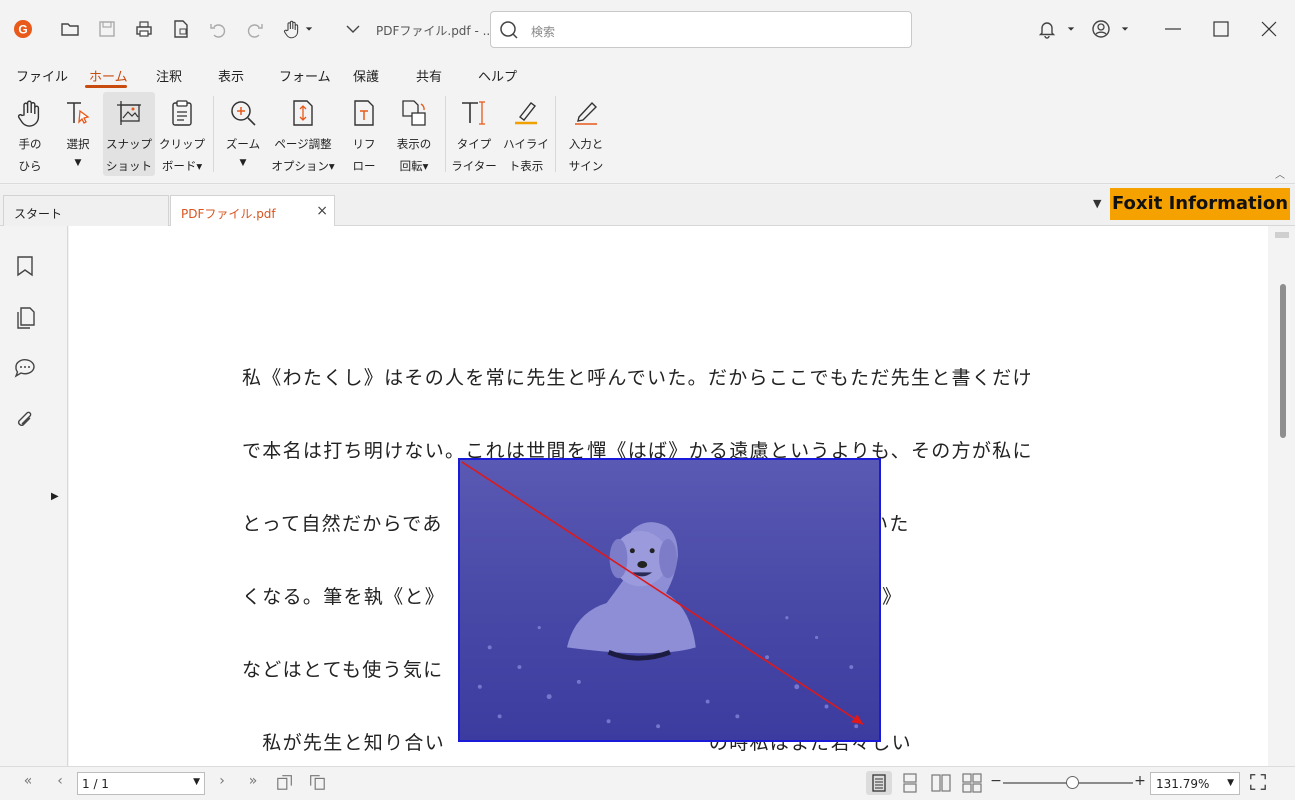  What do you see at coordinates (252, 211) in the screenshot?
I see `tab-pdf-file: PDFファイル.pdf ×` at bounding box center [252, 211].